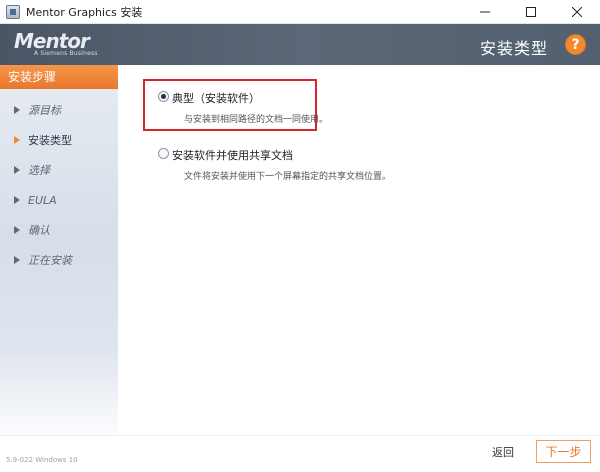  What do you see at coordinates (256, 120) in the screenshot?
I see `option-description: 与安装到相同路径的文档一同使用。` at bounding box center [256, 120].